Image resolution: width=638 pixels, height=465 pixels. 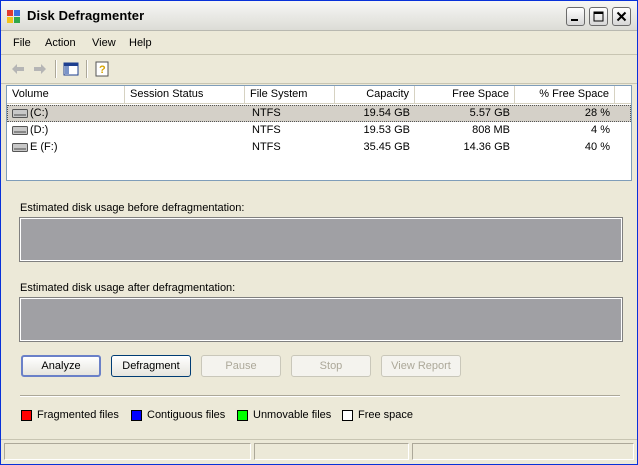 I want to click on free-space-label: Free space, so click(x=386, y=415).